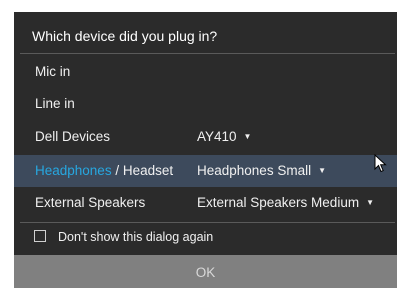 The height and width of the screenshot is (291, 397). I want to click on device-option-line-in: Line in, so click(205, 104).